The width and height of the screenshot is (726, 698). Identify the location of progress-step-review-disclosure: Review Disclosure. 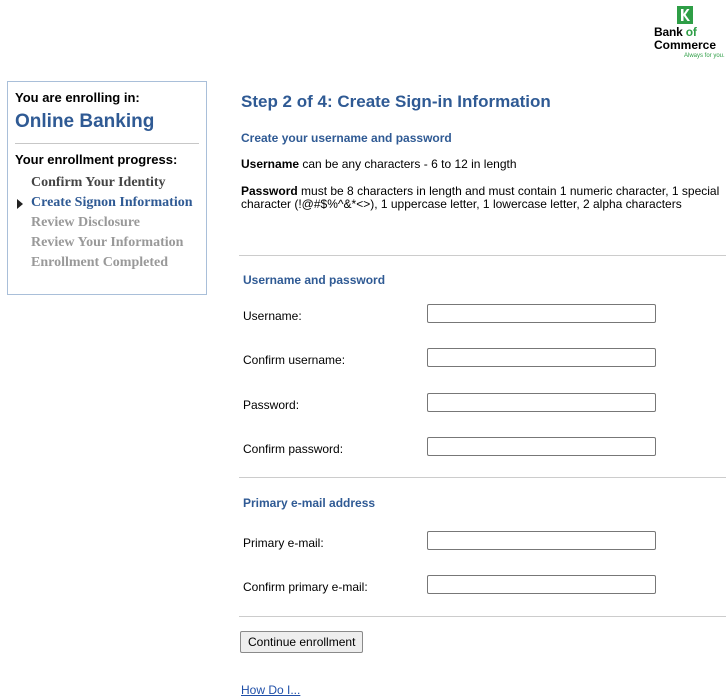
(85, 222).